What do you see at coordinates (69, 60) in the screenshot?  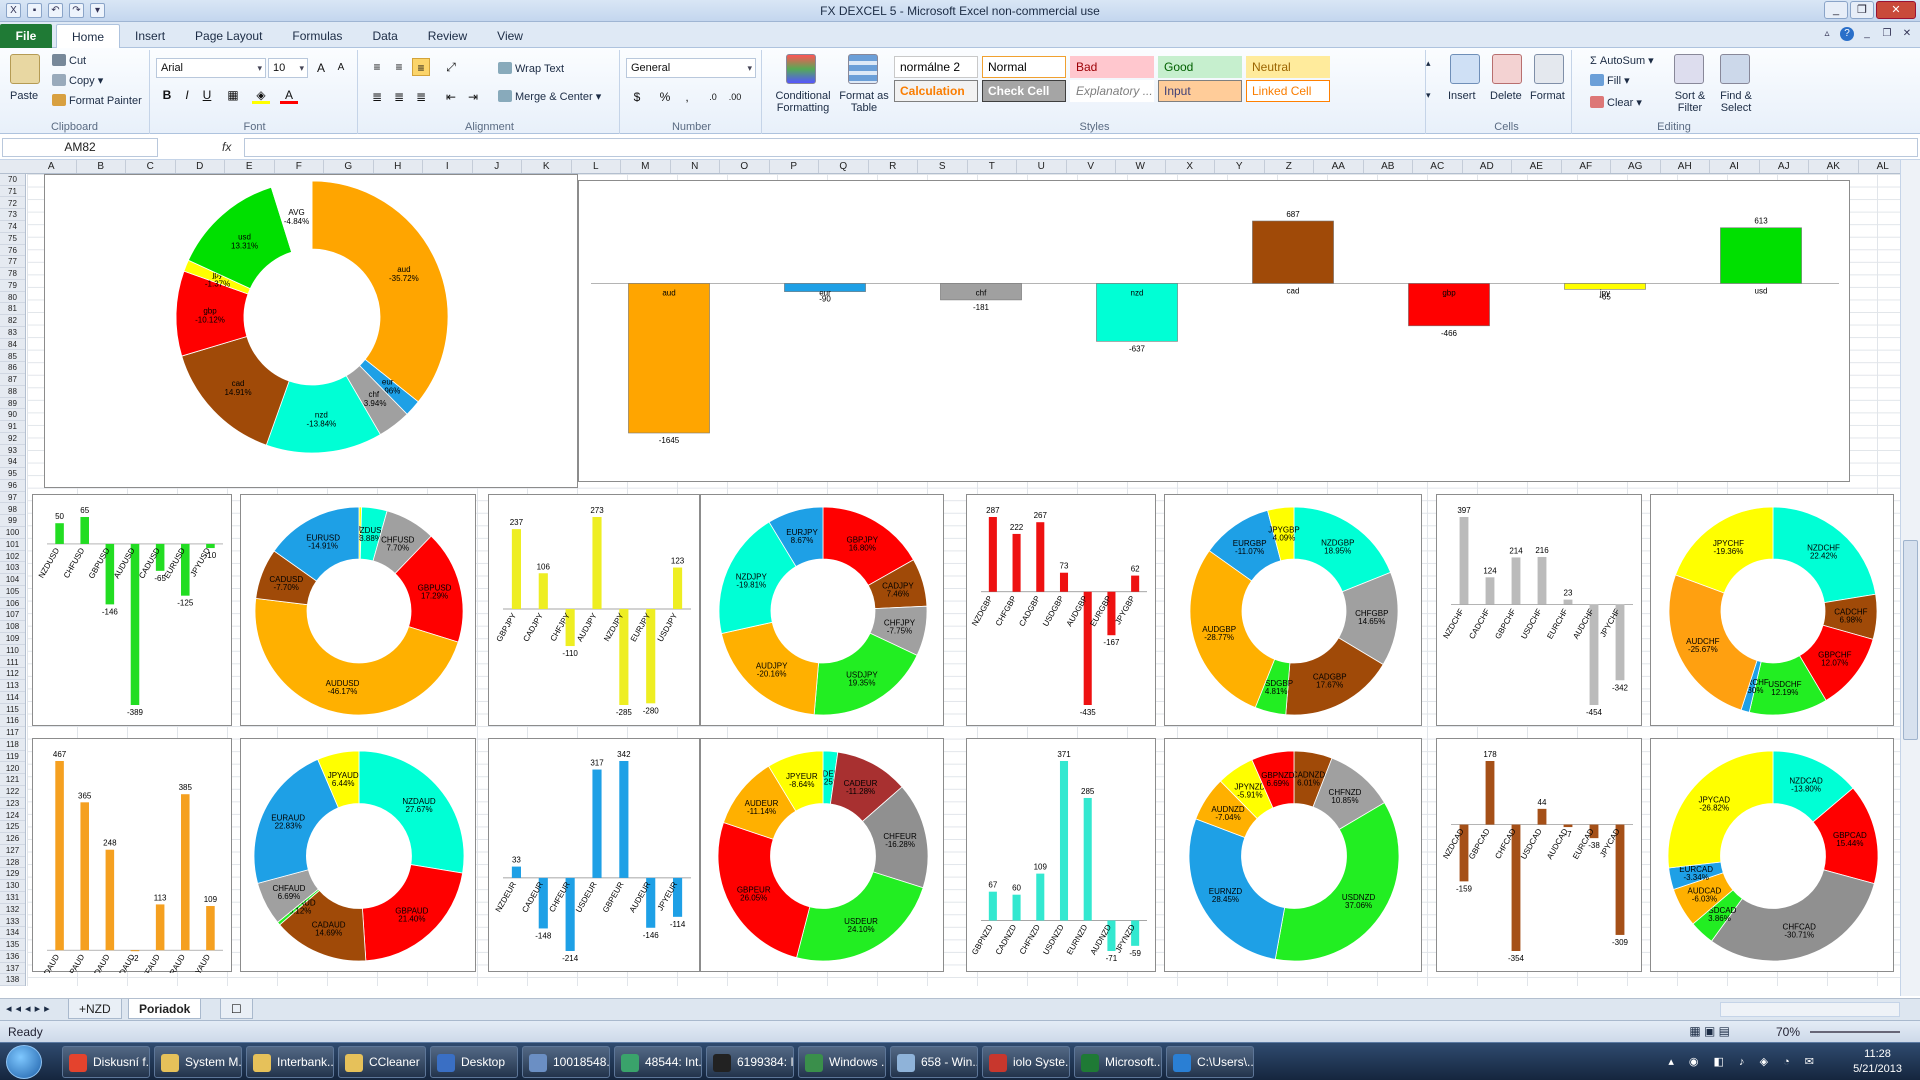 I see `cut-button: Cut` at bounding box center [69, 60].